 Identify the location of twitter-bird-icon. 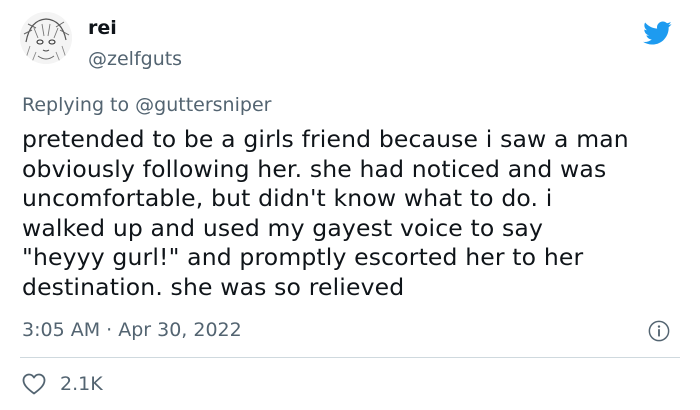
(657, 33).